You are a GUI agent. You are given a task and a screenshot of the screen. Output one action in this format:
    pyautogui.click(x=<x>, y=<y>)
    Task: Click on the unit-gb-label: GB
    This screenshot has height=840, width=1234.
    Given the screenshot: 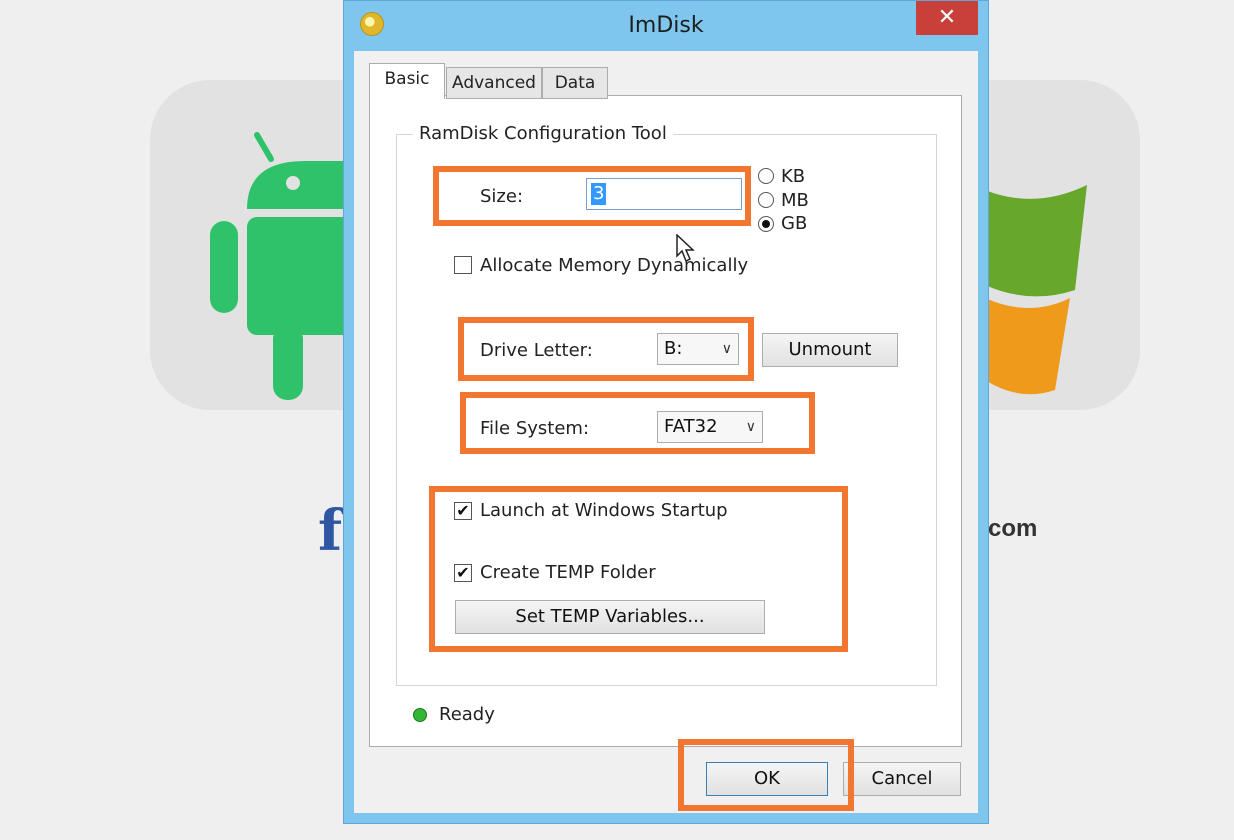 What is the action you would take?
    pyautogui.click(x=794, y=223)
    